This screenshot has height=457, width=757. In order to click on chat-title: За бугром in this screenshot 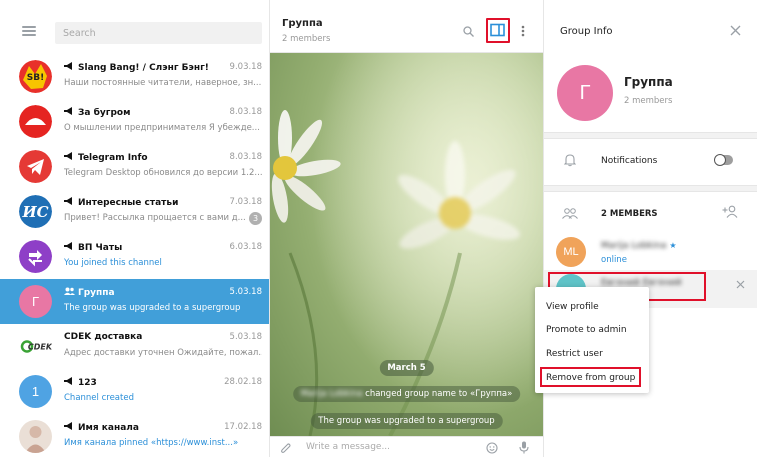, I will do `click(97, 112)`.